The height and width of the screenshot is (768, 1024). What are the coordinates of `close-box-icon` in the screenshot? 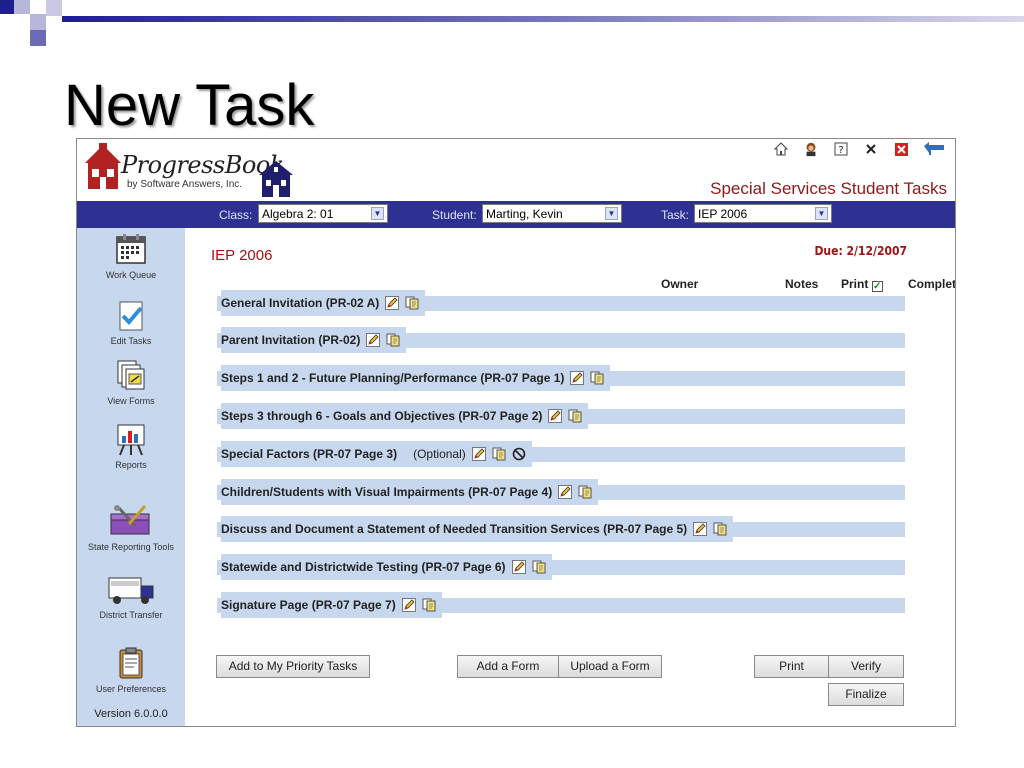 It's located at (901, 149).